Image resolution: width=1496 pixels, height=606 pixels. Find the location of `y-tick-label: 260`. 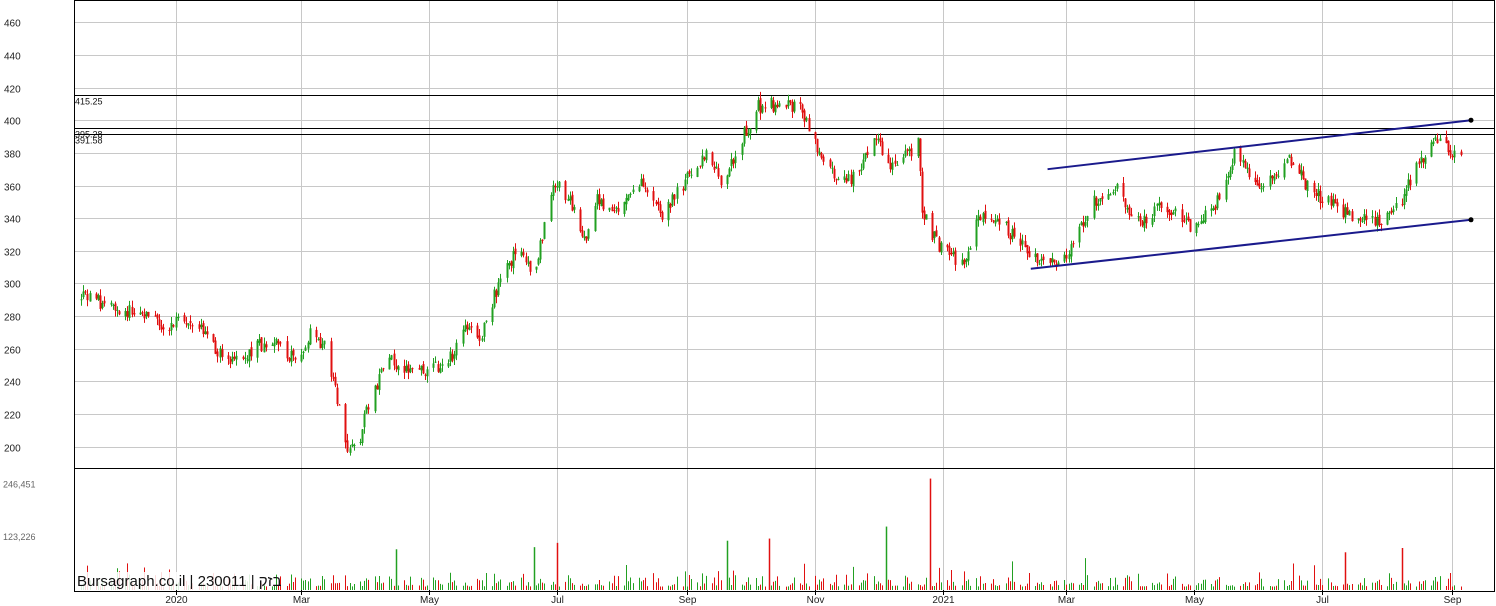

y-tick-label: 260 is located at coordinates (12, 351).